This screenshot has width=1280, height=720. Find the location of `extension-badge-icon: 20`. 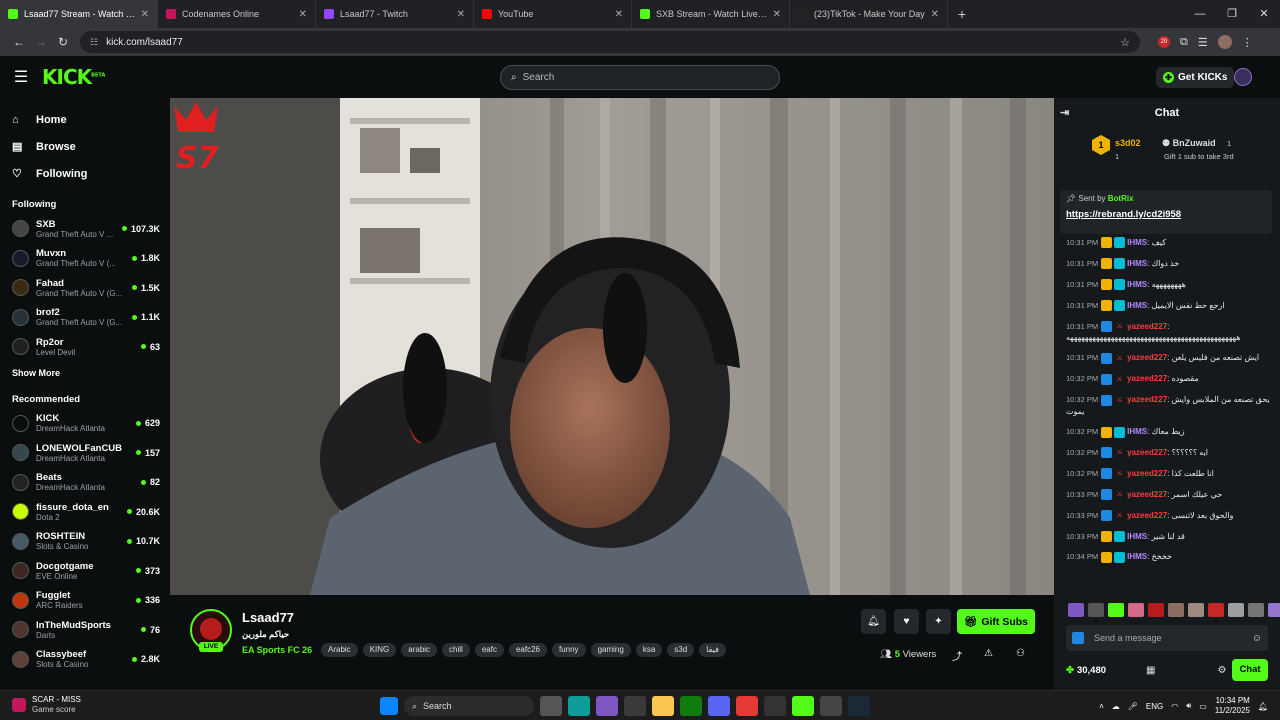

extension-badge-icon: 20 is located at coordinates (1164, 42).